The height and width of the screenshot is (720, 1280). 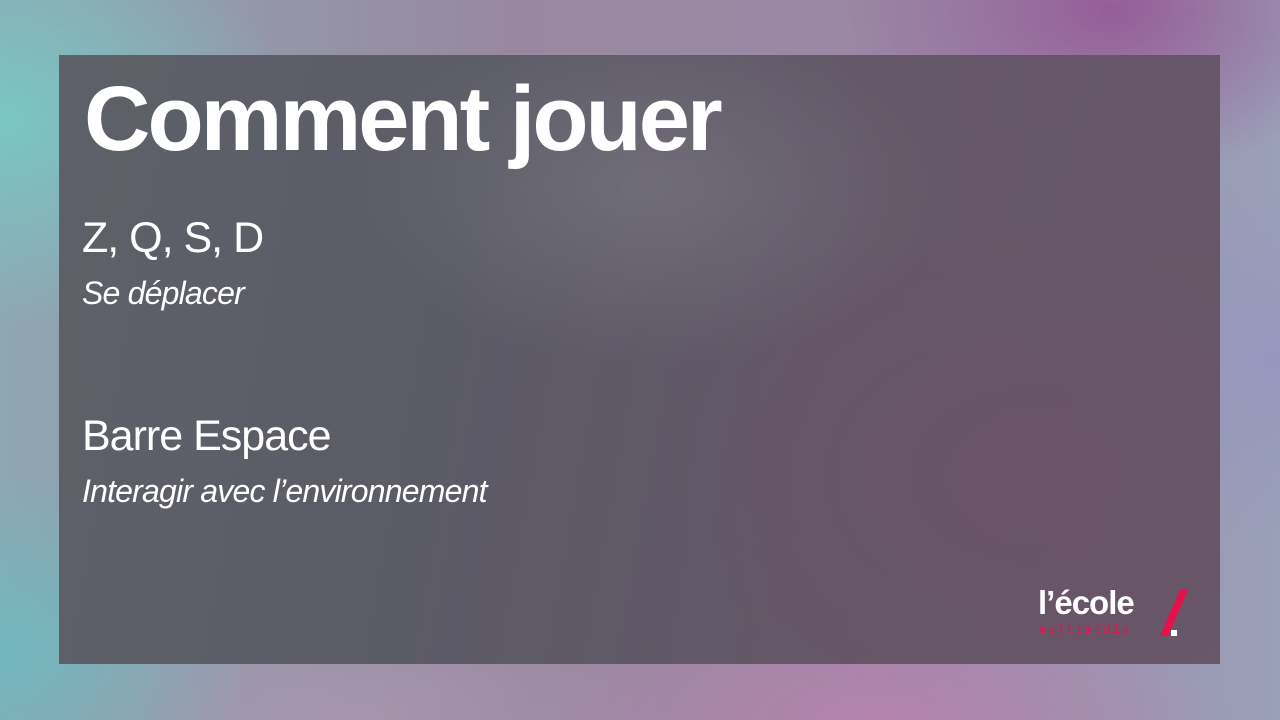 What do you see at coordinates (163, 293) in the screenshot?
I see `control-description: Se déplacer` at bounding box center [163, 293].